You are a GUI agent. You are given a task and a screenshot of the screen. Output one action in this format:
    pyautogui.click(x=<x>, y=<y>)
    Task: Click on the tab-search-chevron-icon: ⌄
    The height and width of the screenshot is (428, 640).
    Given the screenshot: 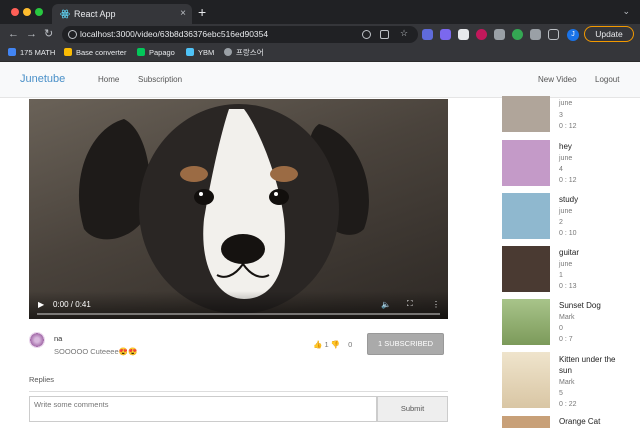 What is the action you would take?
    pyautogui.click(x=626, y=11)
    